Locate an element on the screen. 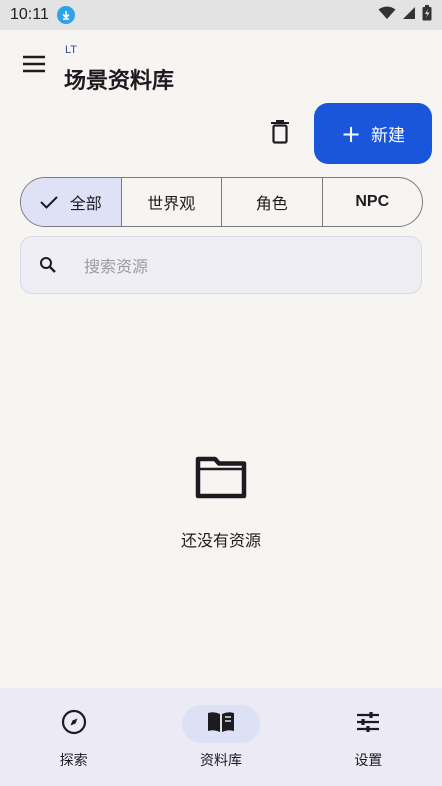 The image size is (442, 786). nav-settings: 设置 is located at coordinates (368, 737).